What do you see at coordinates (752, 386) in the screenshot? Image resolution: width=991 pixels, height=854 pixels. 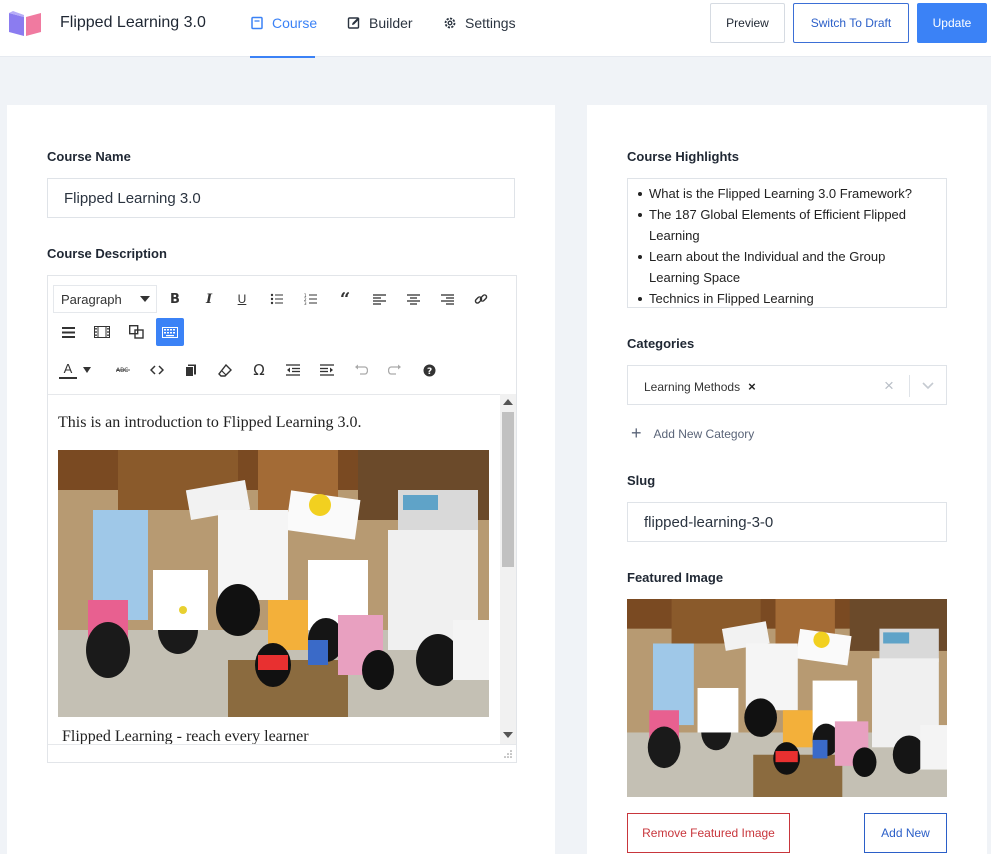 I see `remove-tag-icon: ×` at bounding box center [752, 386].